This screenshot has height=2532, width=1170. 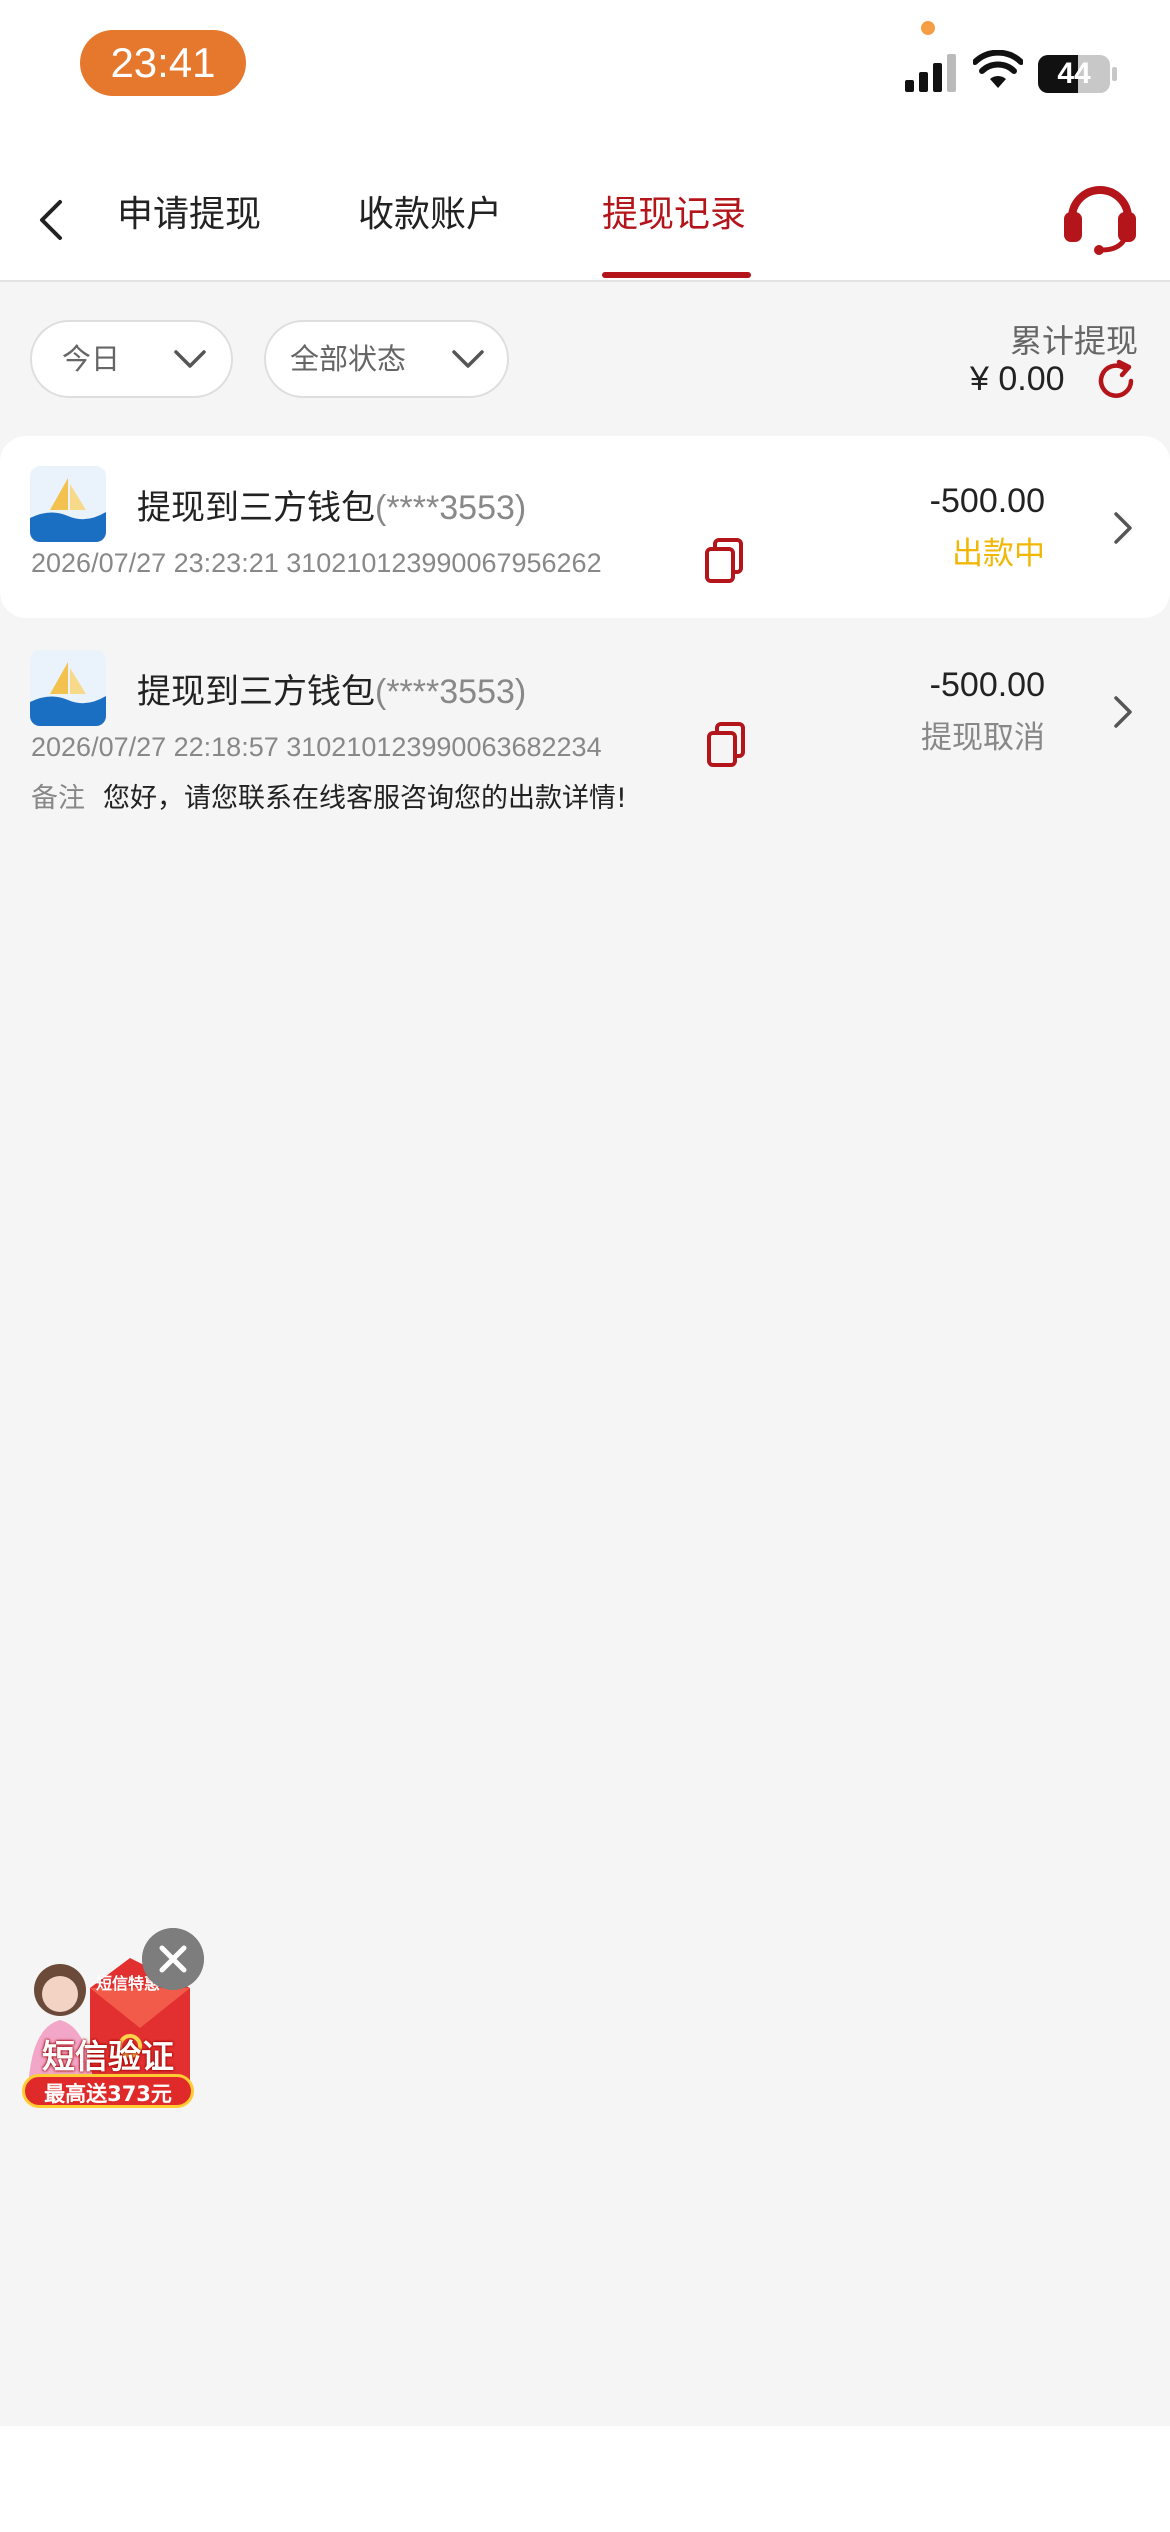 What do you see at coordinates (155, 747) in the screenshot?
I see `record-datetime: 2026/07/27 22:18:57` at bounding box center [155, 747].